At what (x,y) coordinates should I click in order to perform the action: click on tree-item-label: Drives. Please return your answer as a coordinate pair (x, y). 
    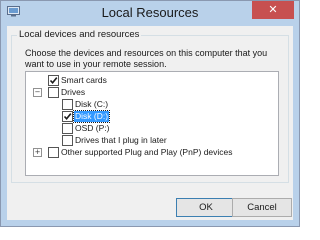
    Looking at the image, I should click on (73, 92).